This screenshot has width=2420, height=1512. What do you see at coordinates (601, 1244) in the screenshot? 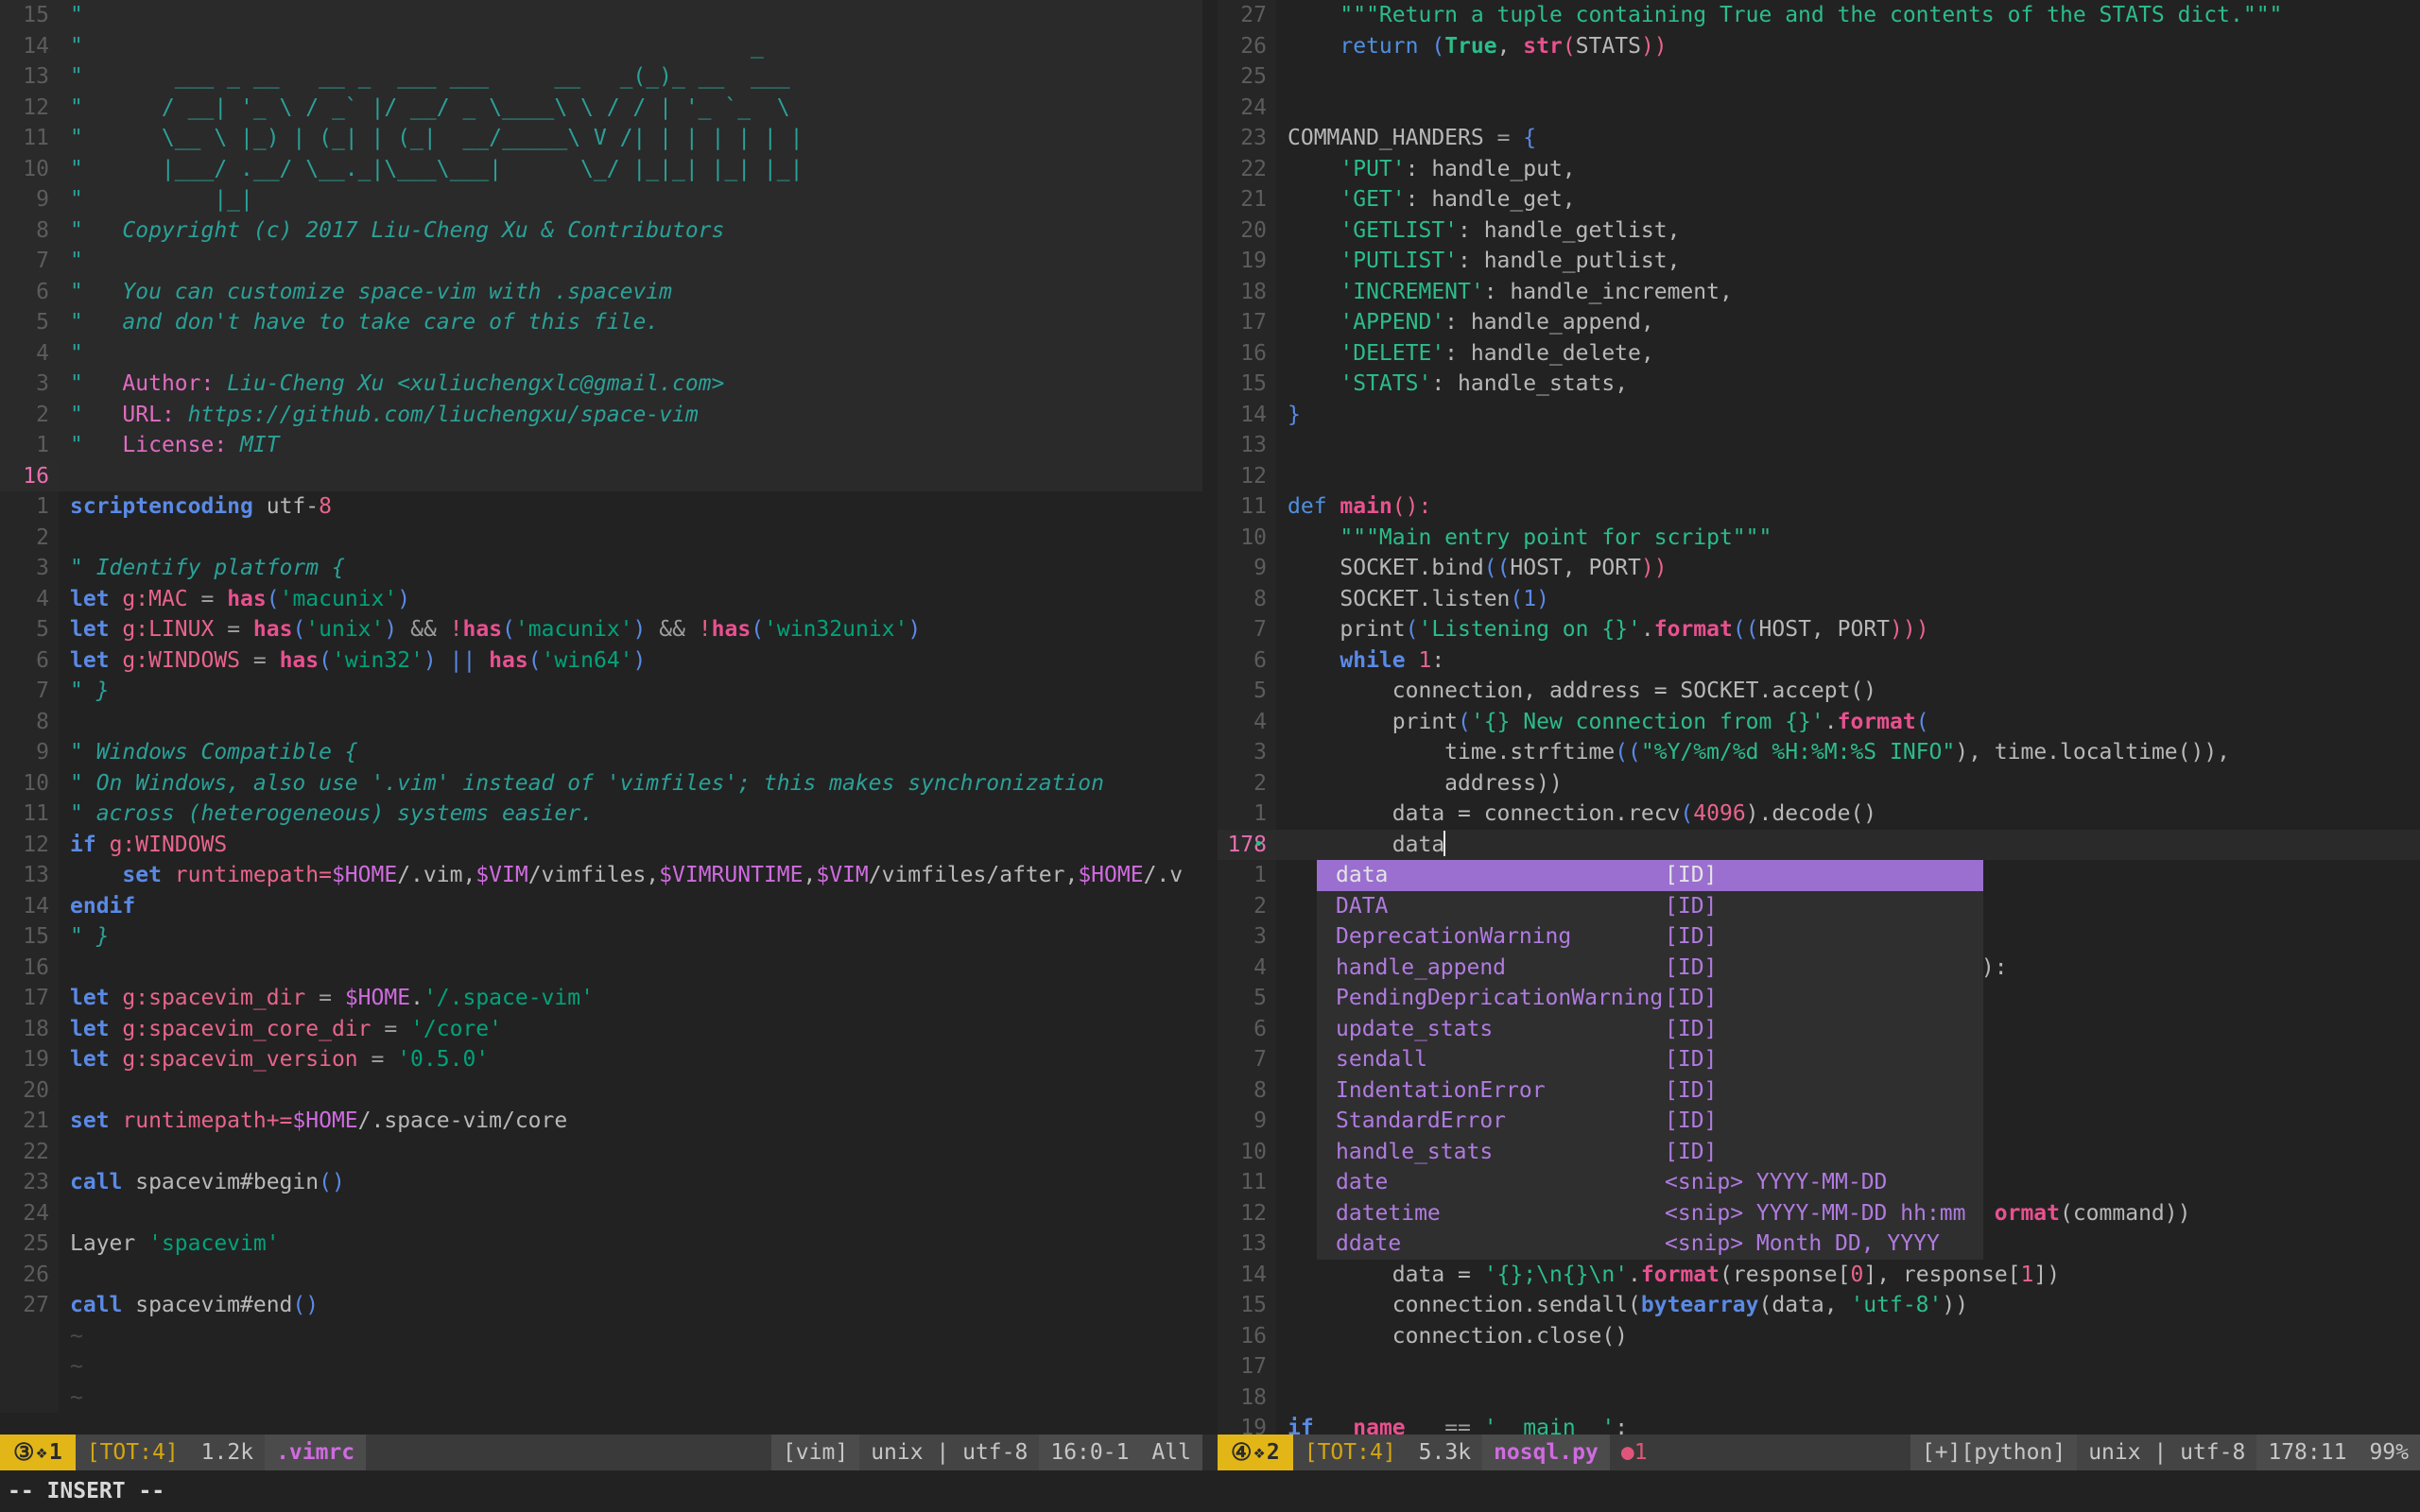
I see `code-line: 25 Layer 'spacevim'` at bounding box center [601, 1244].